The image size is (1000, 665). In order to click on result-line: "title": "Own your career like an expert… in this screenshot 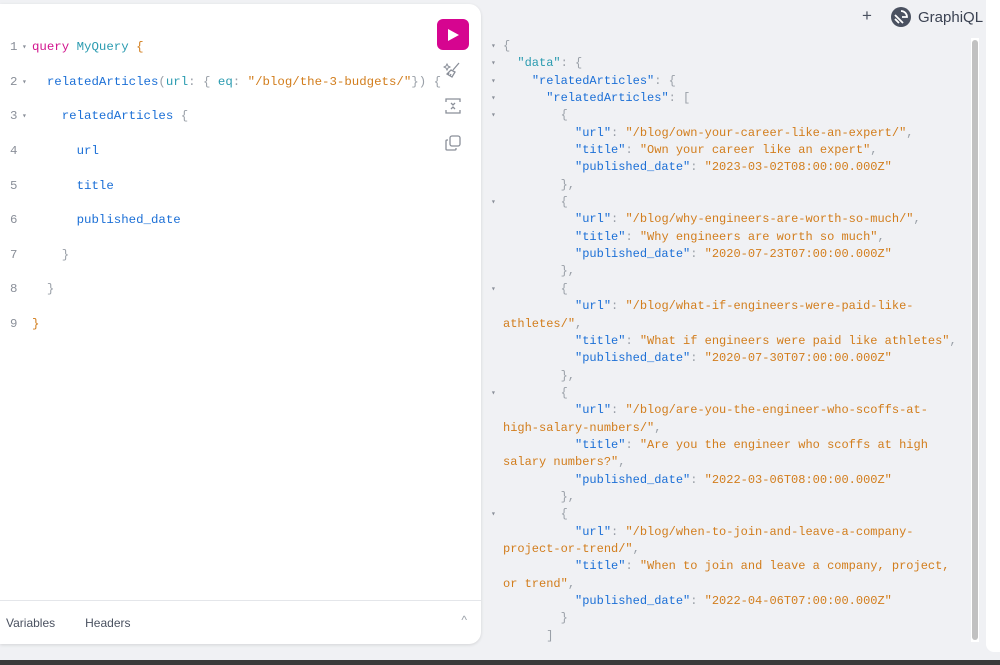, I will do `click(726, 150)`.